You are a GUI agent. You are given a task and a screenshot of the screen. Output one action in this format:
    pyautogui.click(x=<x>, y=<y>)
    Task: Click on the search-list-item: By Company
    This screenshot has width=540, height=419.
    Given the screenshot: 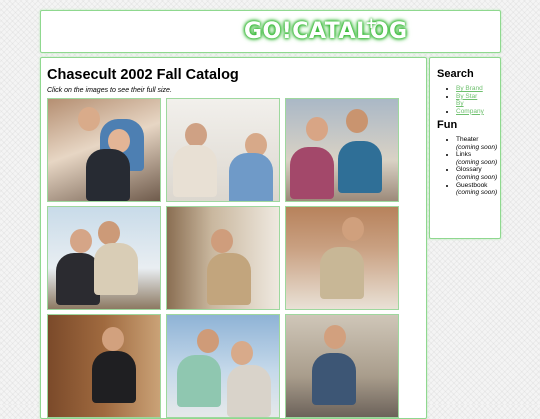 What is the action you would take?
    pyautogui.click(x=473, y=107)
    